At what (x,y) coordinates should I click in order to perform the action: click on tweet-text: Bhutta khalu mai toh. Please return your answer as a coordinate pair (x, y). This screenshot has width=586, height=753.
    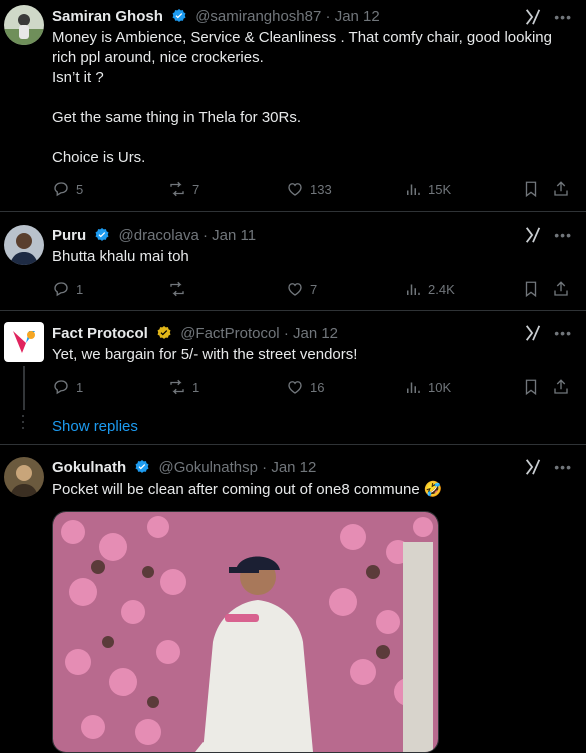
    Looking at the image, I should click on (120, 256).